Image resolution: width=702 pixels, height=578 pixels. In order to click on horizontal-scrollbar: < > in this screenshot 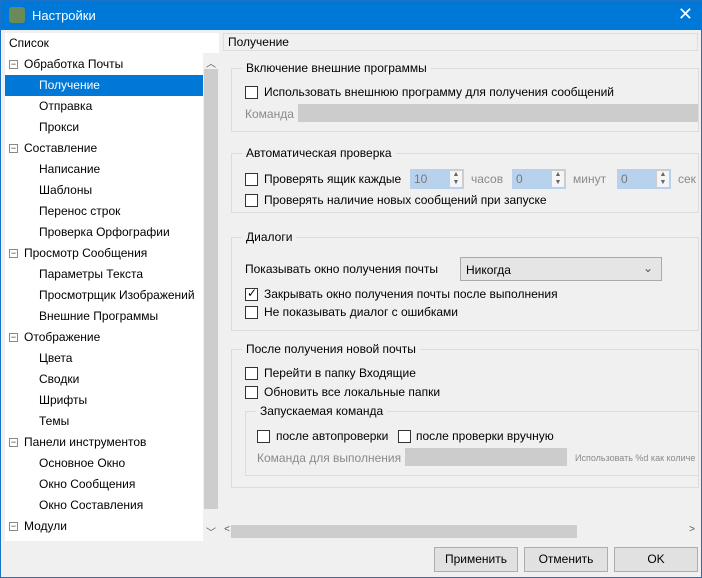, I will do `click(460, 531)`.